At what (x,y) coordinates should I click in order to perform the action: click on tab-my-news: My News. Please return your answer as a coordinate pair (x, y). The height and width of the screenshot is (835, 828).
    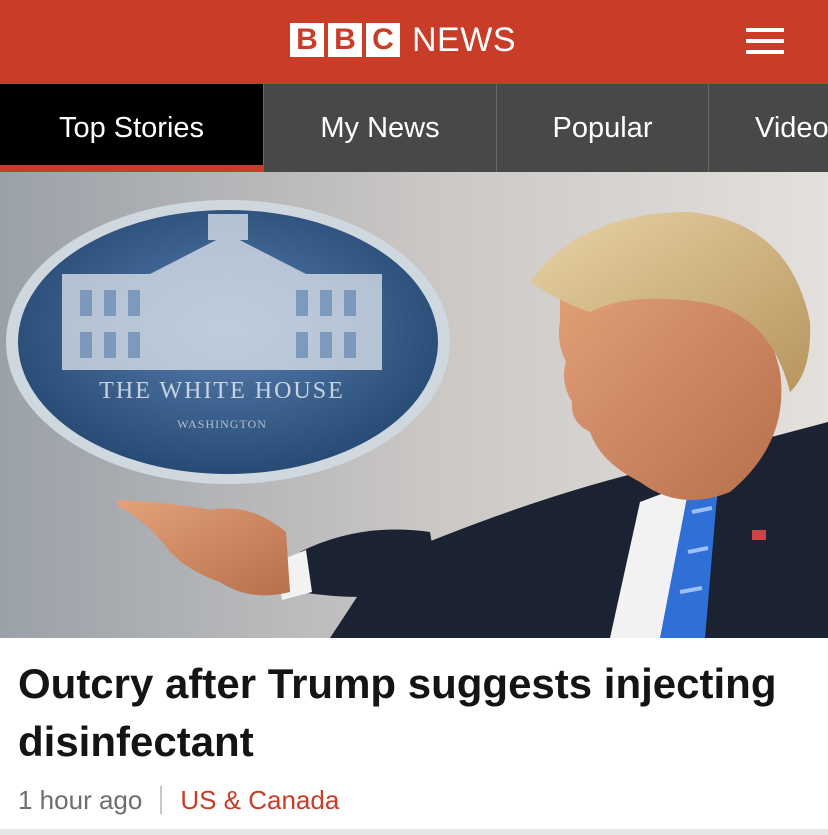
    Looking at the image, I should click on (380, 128).